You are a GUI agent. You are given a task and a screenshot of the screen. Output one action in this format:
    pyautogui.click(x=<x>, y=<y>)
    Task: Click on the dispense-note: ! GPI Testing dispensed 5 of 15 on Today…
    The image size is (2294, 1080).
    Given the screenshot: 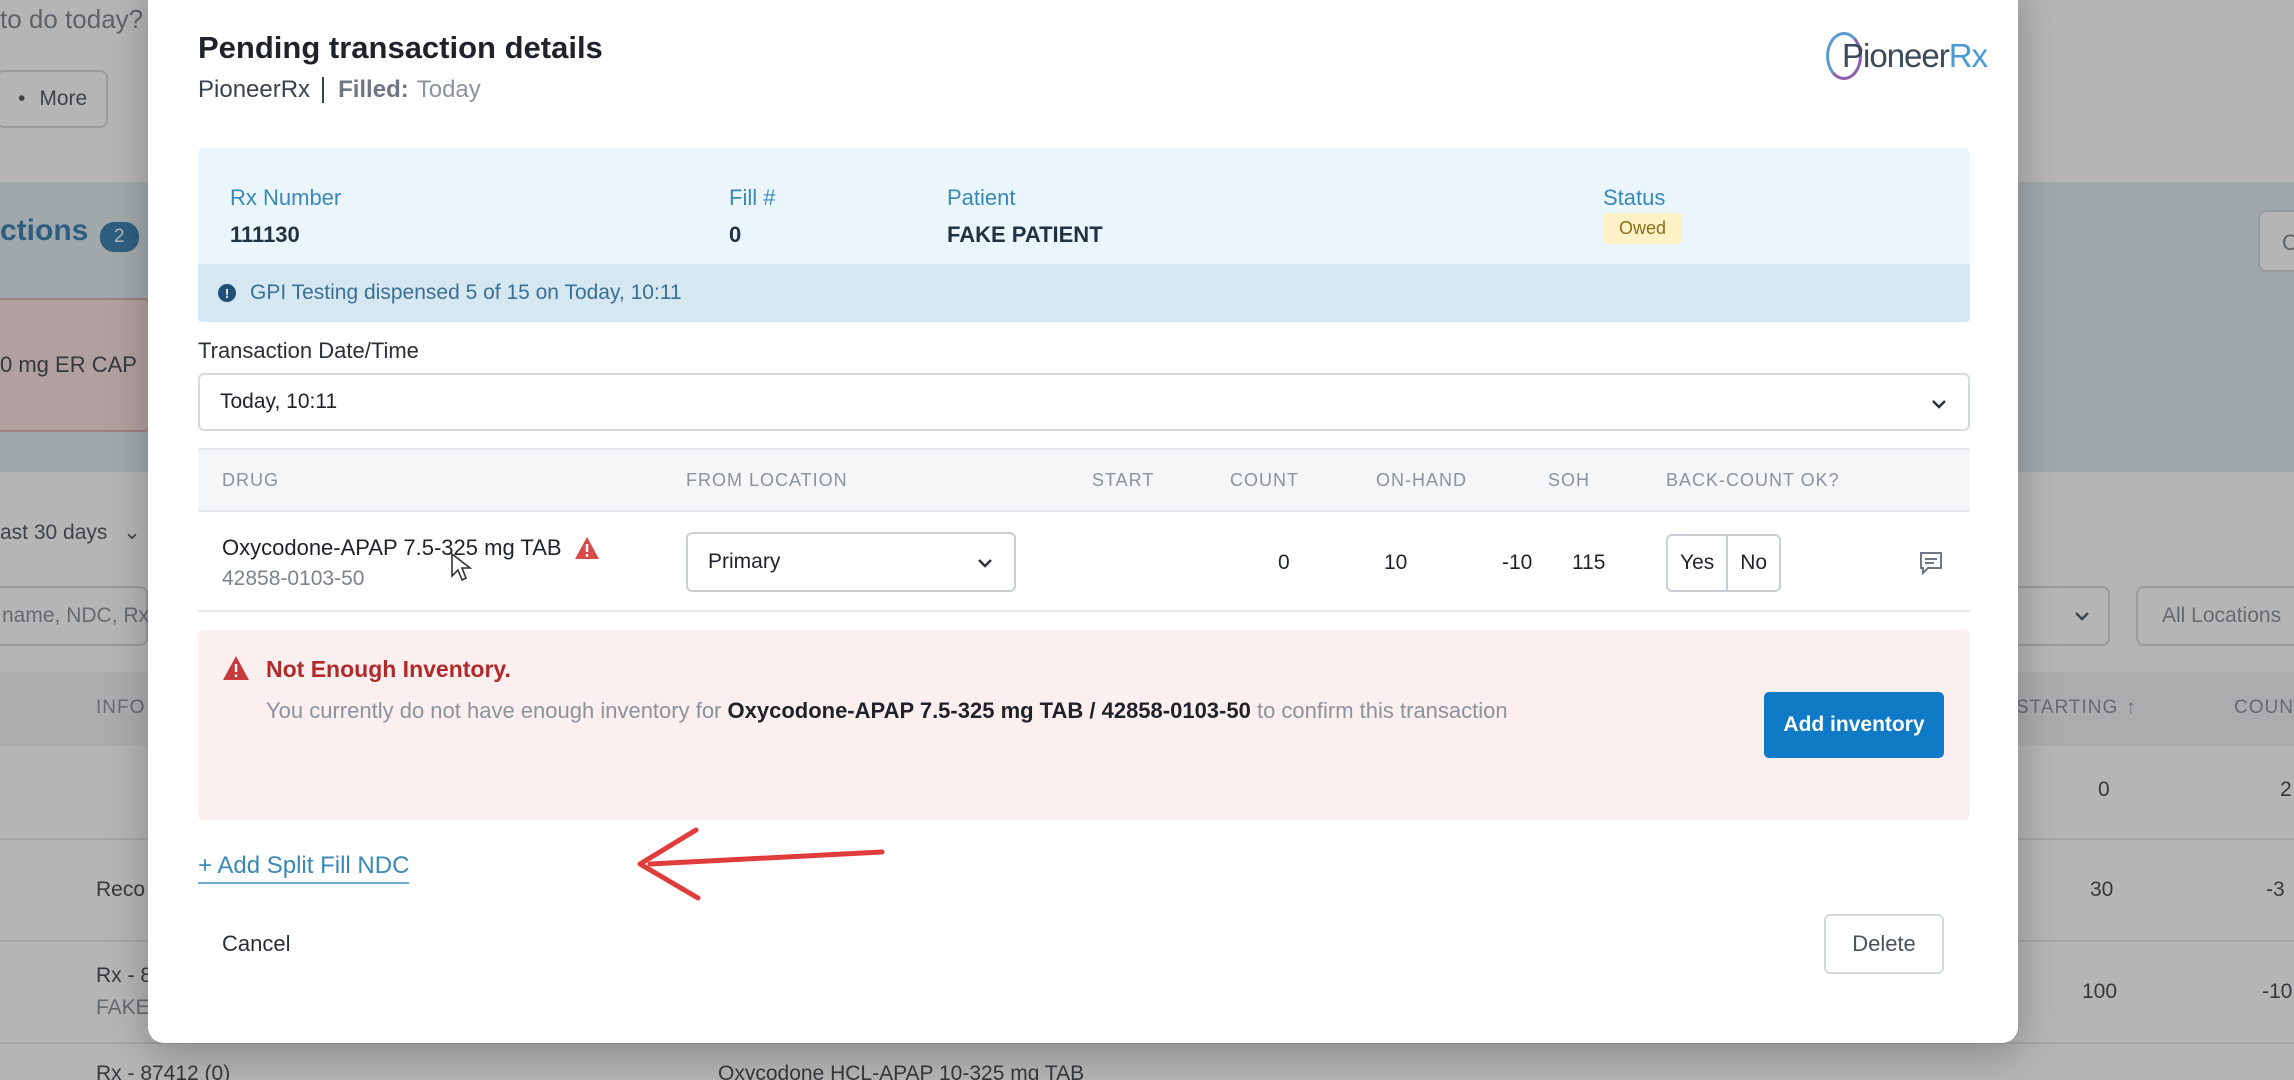 What is the action you would take?
    pyautogui.click(x=1084, y=293)
    